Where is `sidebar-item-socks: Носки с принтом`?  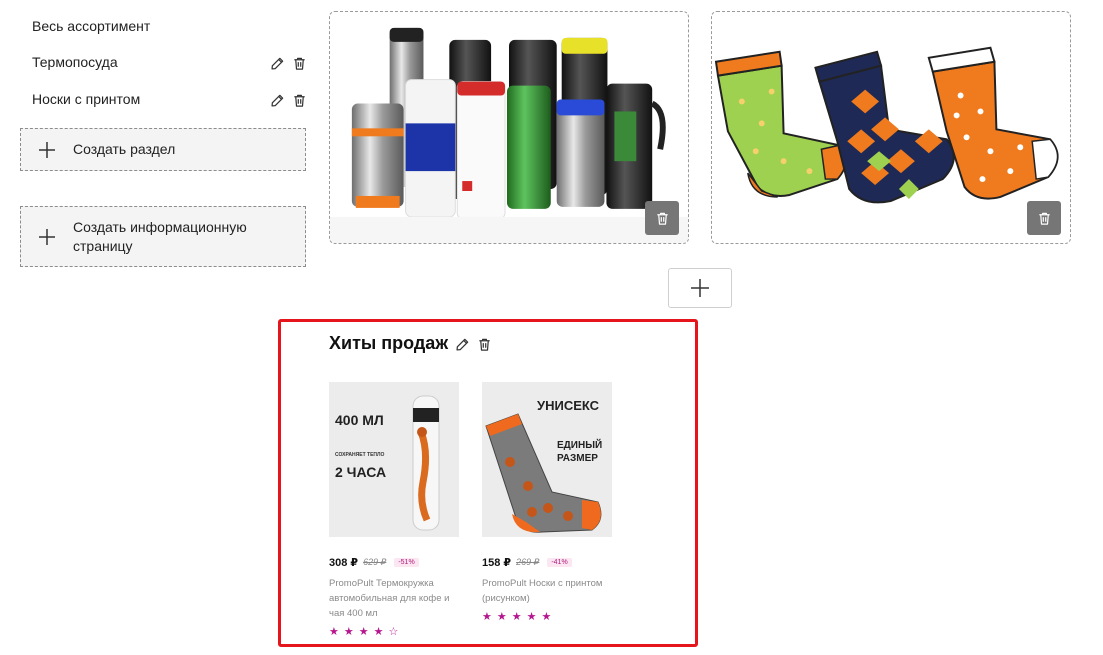
sidebar-item-socks: Носки с принтом is located at coordinates (86, 99).